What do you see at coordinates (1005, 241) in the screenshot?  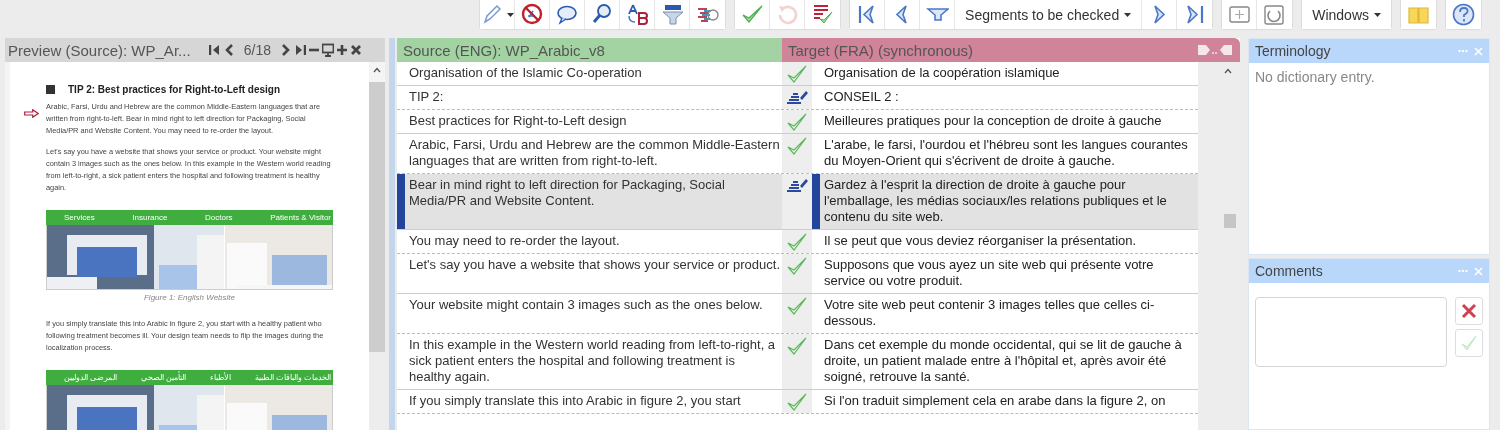 I see `target-segment: Il se peut que vous deviez réorganiser la présentation.` at bounding box center [1005, 241].